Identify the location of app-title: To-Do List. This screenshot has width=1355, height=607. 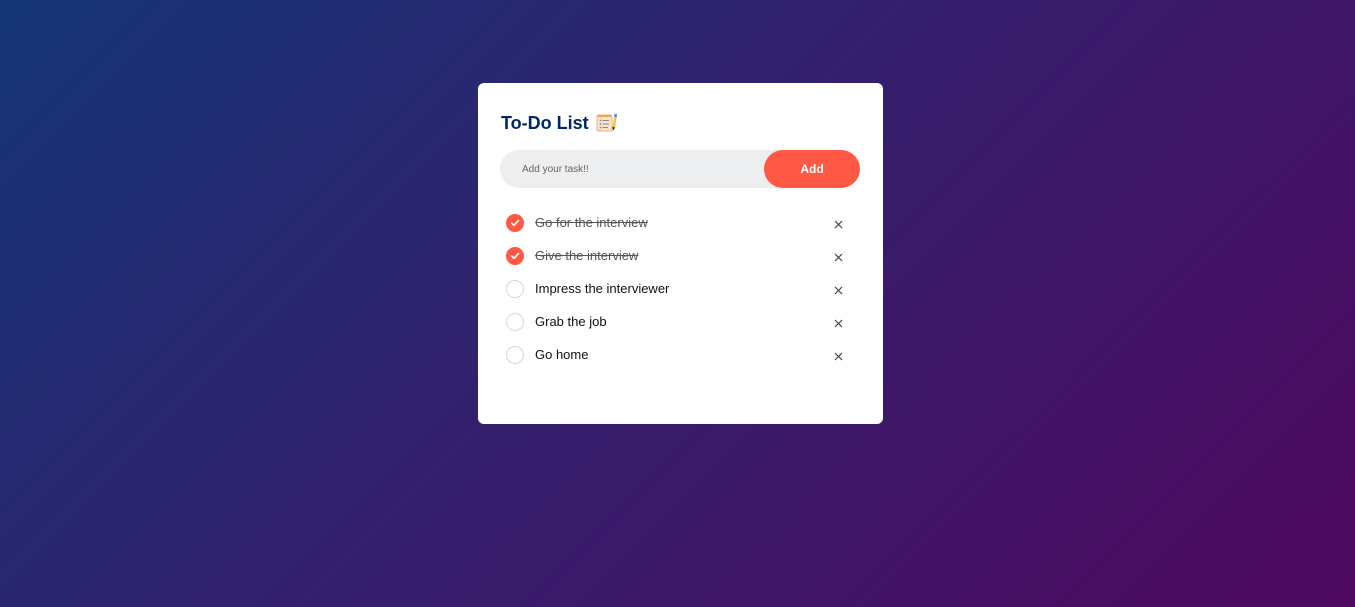
(545, 123).